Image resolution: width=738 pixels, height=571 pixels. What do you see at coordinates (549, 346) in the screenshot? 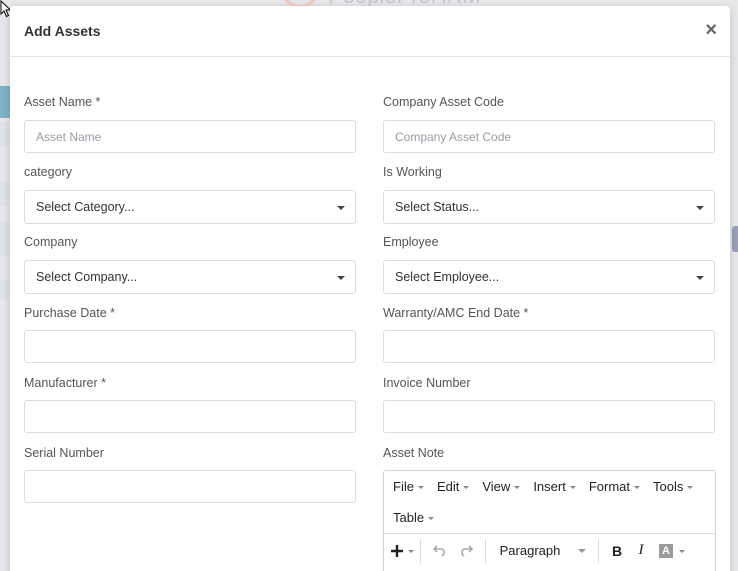
I see `warranty-end-date-input` at bounding box center [549, 346].